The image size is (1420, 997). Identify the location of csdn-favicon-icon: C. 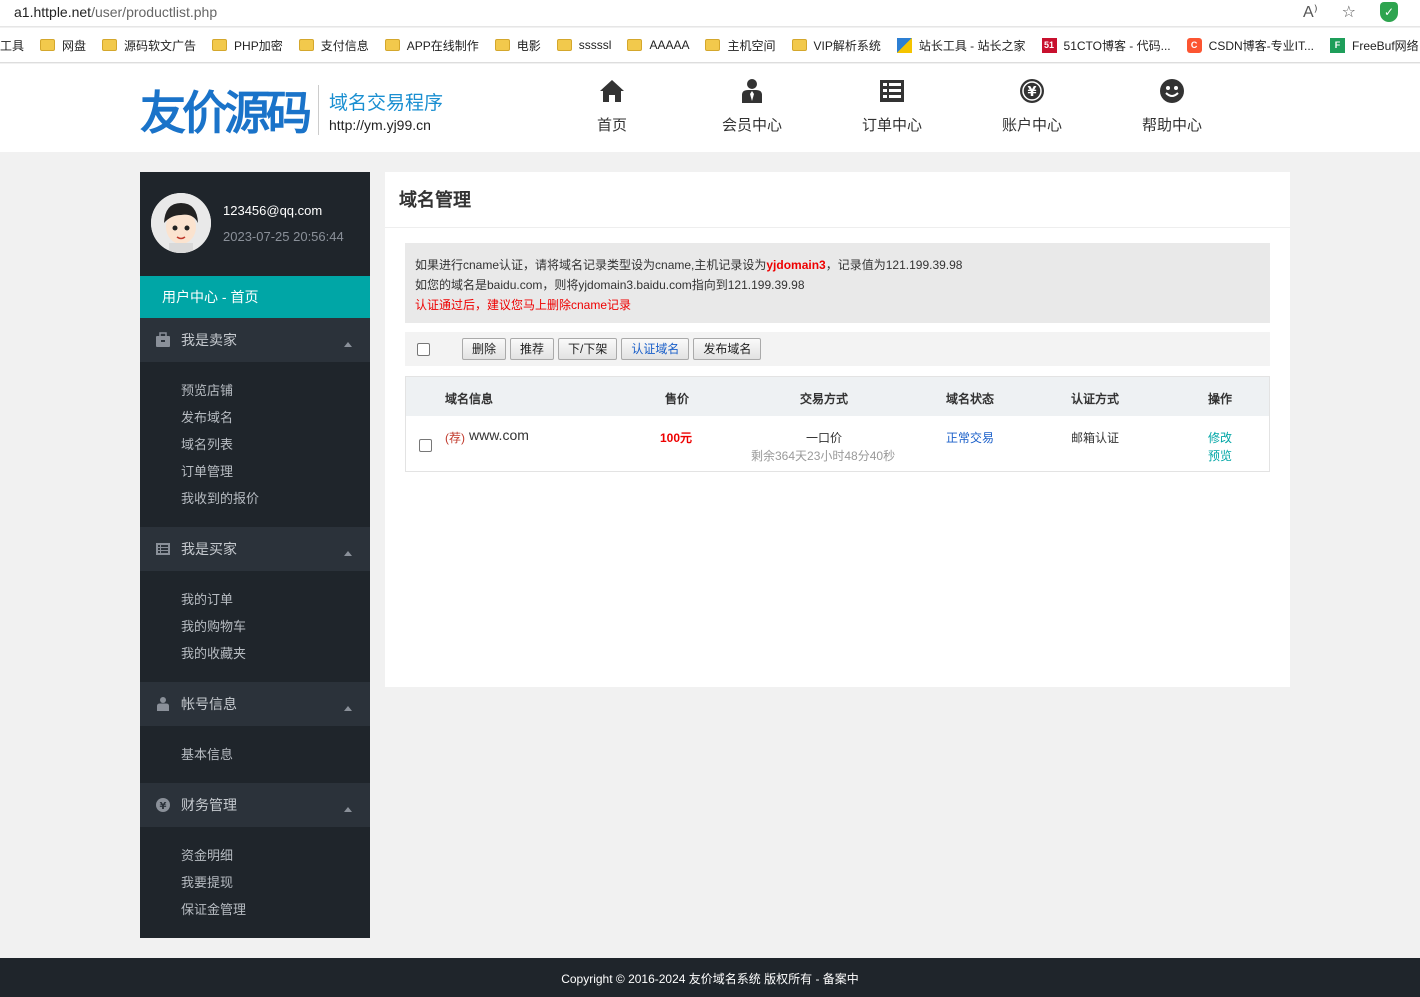
(1194, 45).